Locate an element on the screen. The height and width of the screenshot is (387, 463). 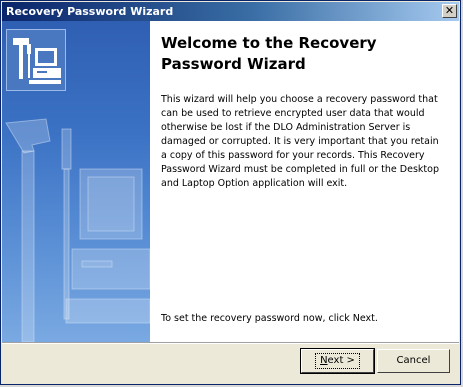
close-icon: ✕ is located at coordinates (449, 10).